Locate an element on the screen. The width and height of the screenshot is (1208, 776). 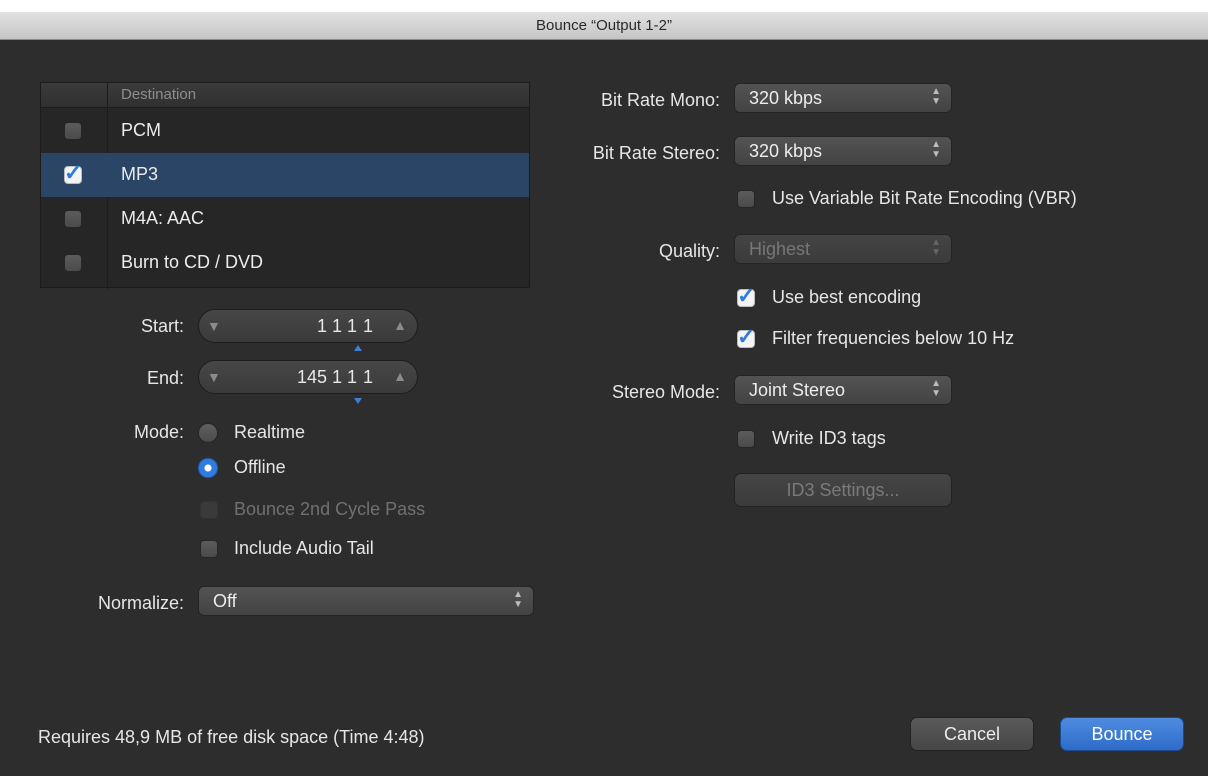
bitrate-stereo-popup: 320 kbps ▲ ▼ is located at coordinates (843, 151).